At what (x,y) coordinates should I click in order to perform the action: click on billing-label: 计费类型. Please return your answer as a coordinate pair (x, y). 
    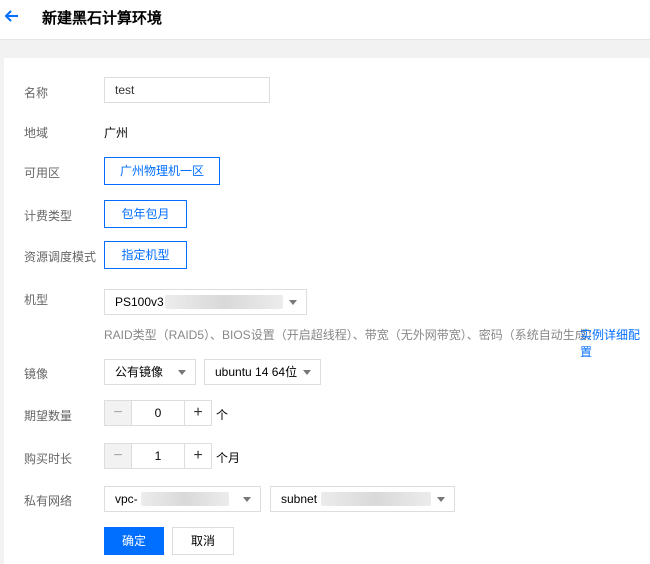
    Looking at the image, I should click on (48, 216).